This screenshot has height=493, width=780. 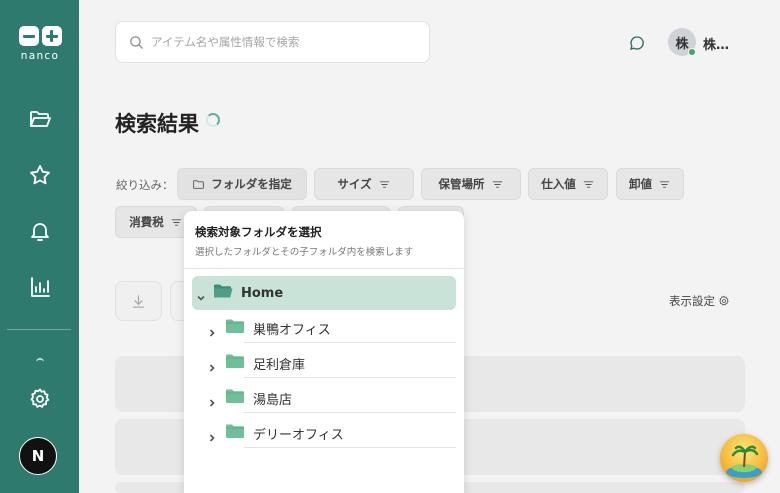 I want to click on loading-spinner-icon, so click(x=213, y=120).